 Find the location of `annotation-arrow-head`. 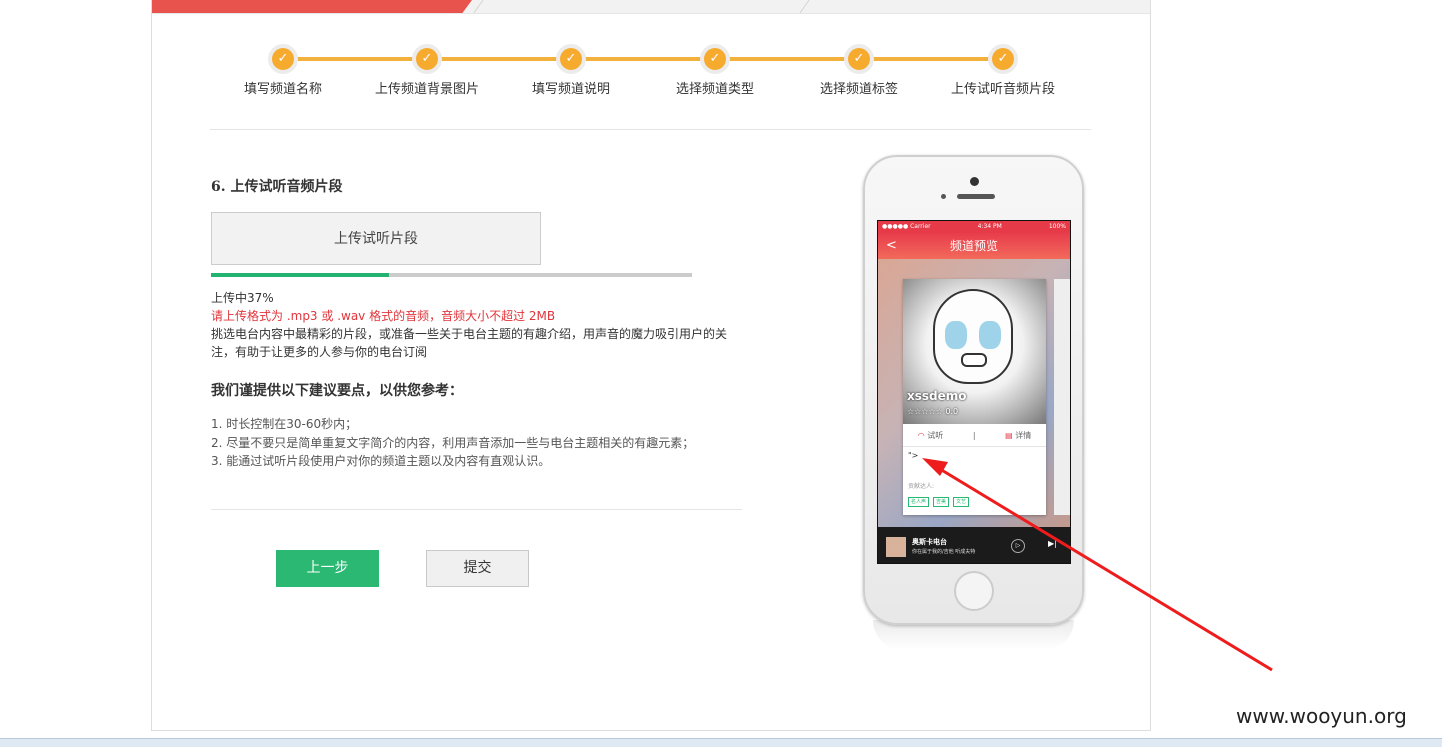

annotation-arrow-head is located at coordinates (935, 467).